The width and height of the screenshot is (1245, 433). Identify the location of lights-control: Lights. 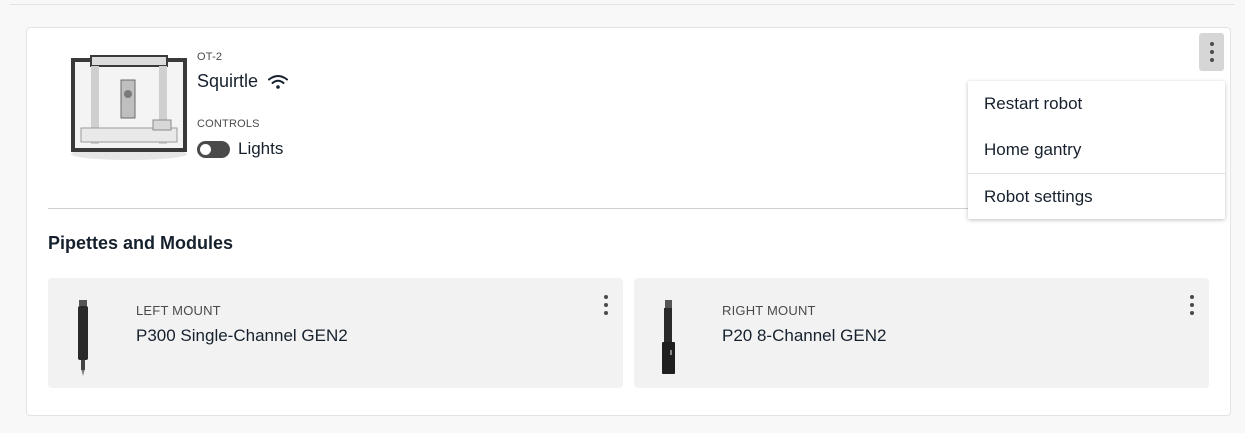
(240, 149).